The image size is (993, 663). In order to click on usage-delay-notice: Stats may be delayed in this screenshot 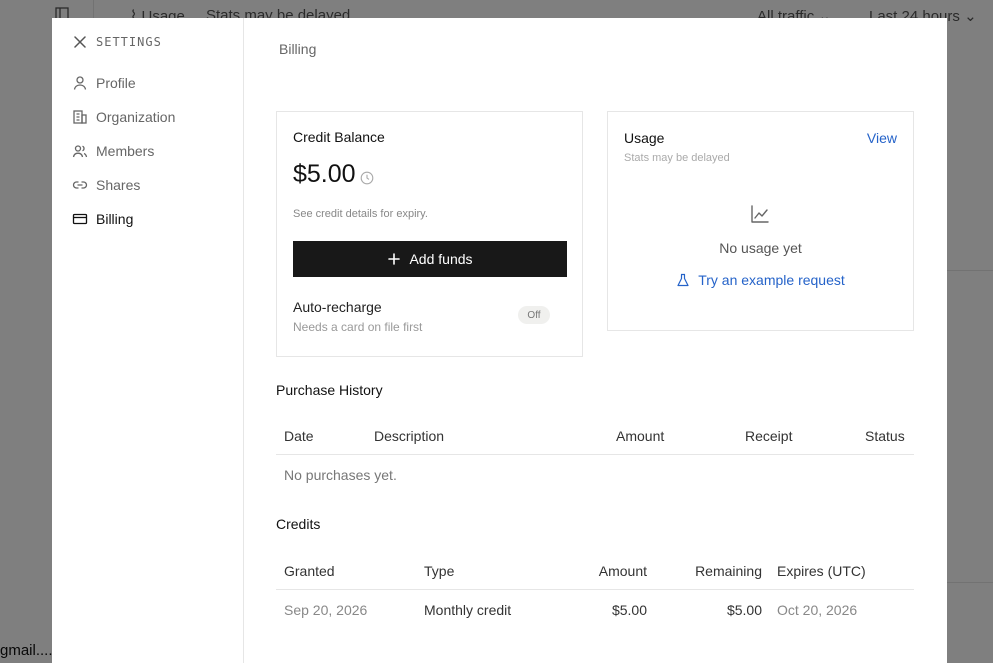, I will do `click(677, 158)`.